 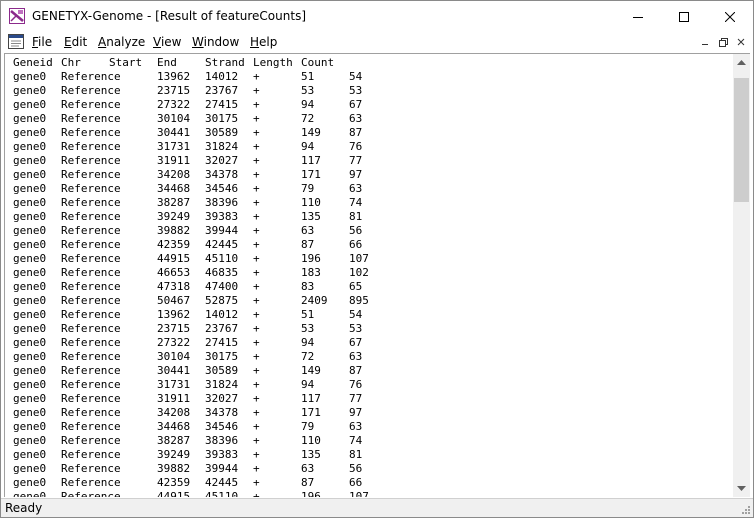 What do you see at coordinates (311, 493) in the screenshot?
I see `cell-length: 196` at bounding box center [311, 493].